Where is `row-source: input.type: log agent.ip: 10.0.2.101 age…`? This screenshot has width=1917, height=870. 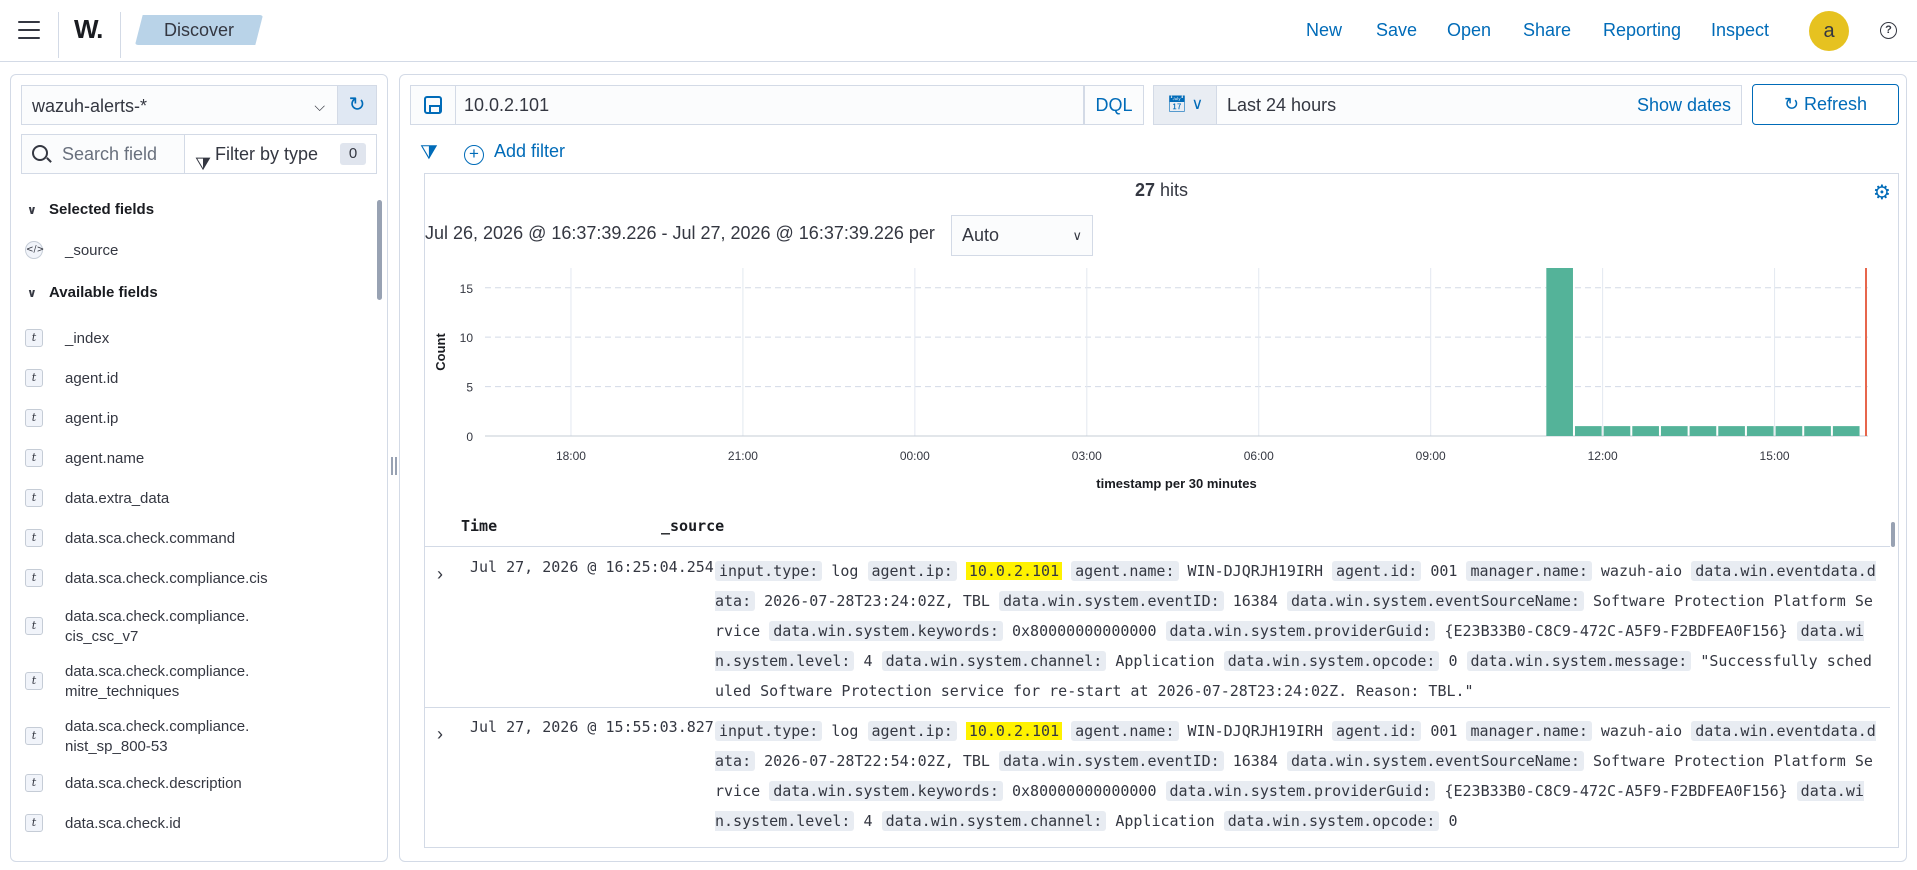 row-source: input.type: log agent.ip: 10.0.2.101 age… is located at coordinates (1297, 776).